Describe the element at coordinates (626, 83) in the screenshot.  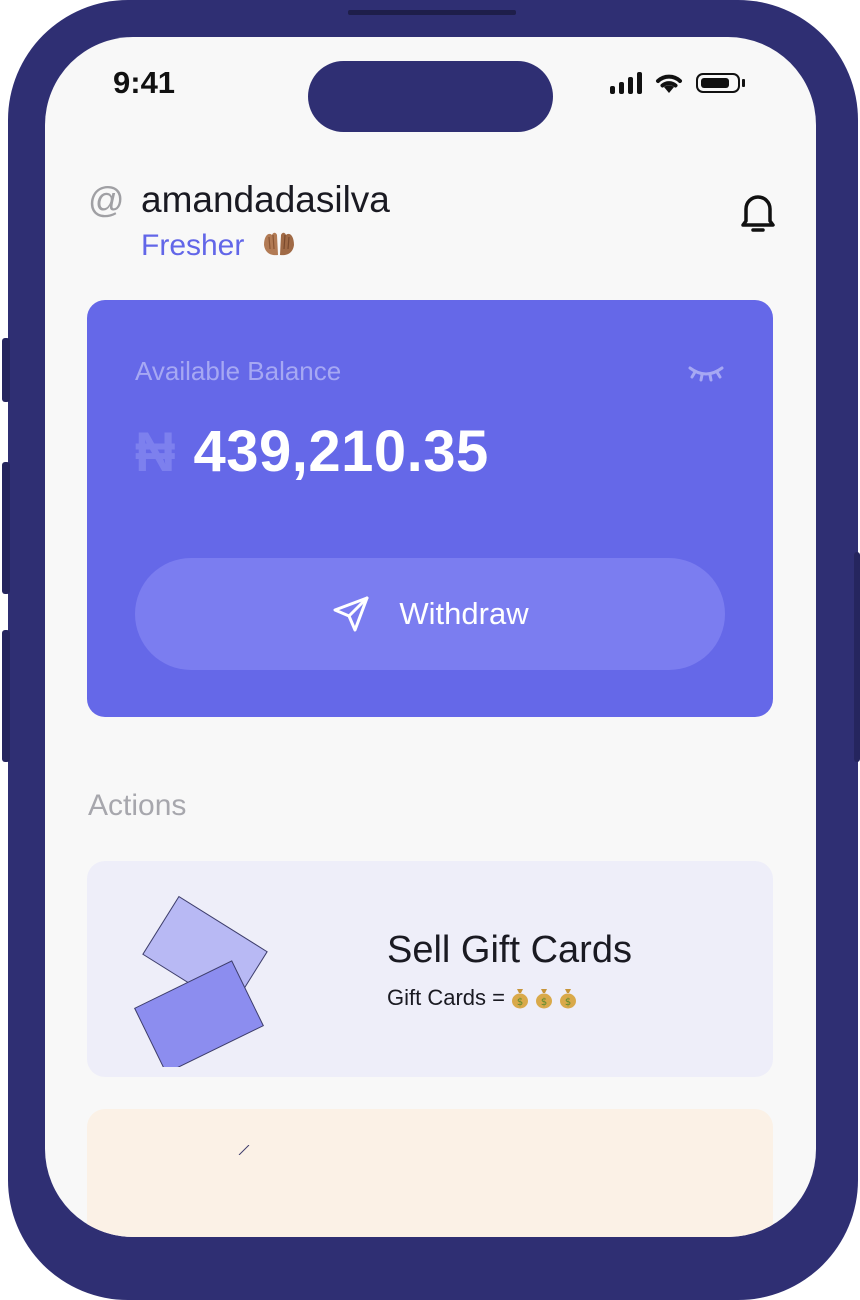
I see `cellular-signal-icon` at that location.